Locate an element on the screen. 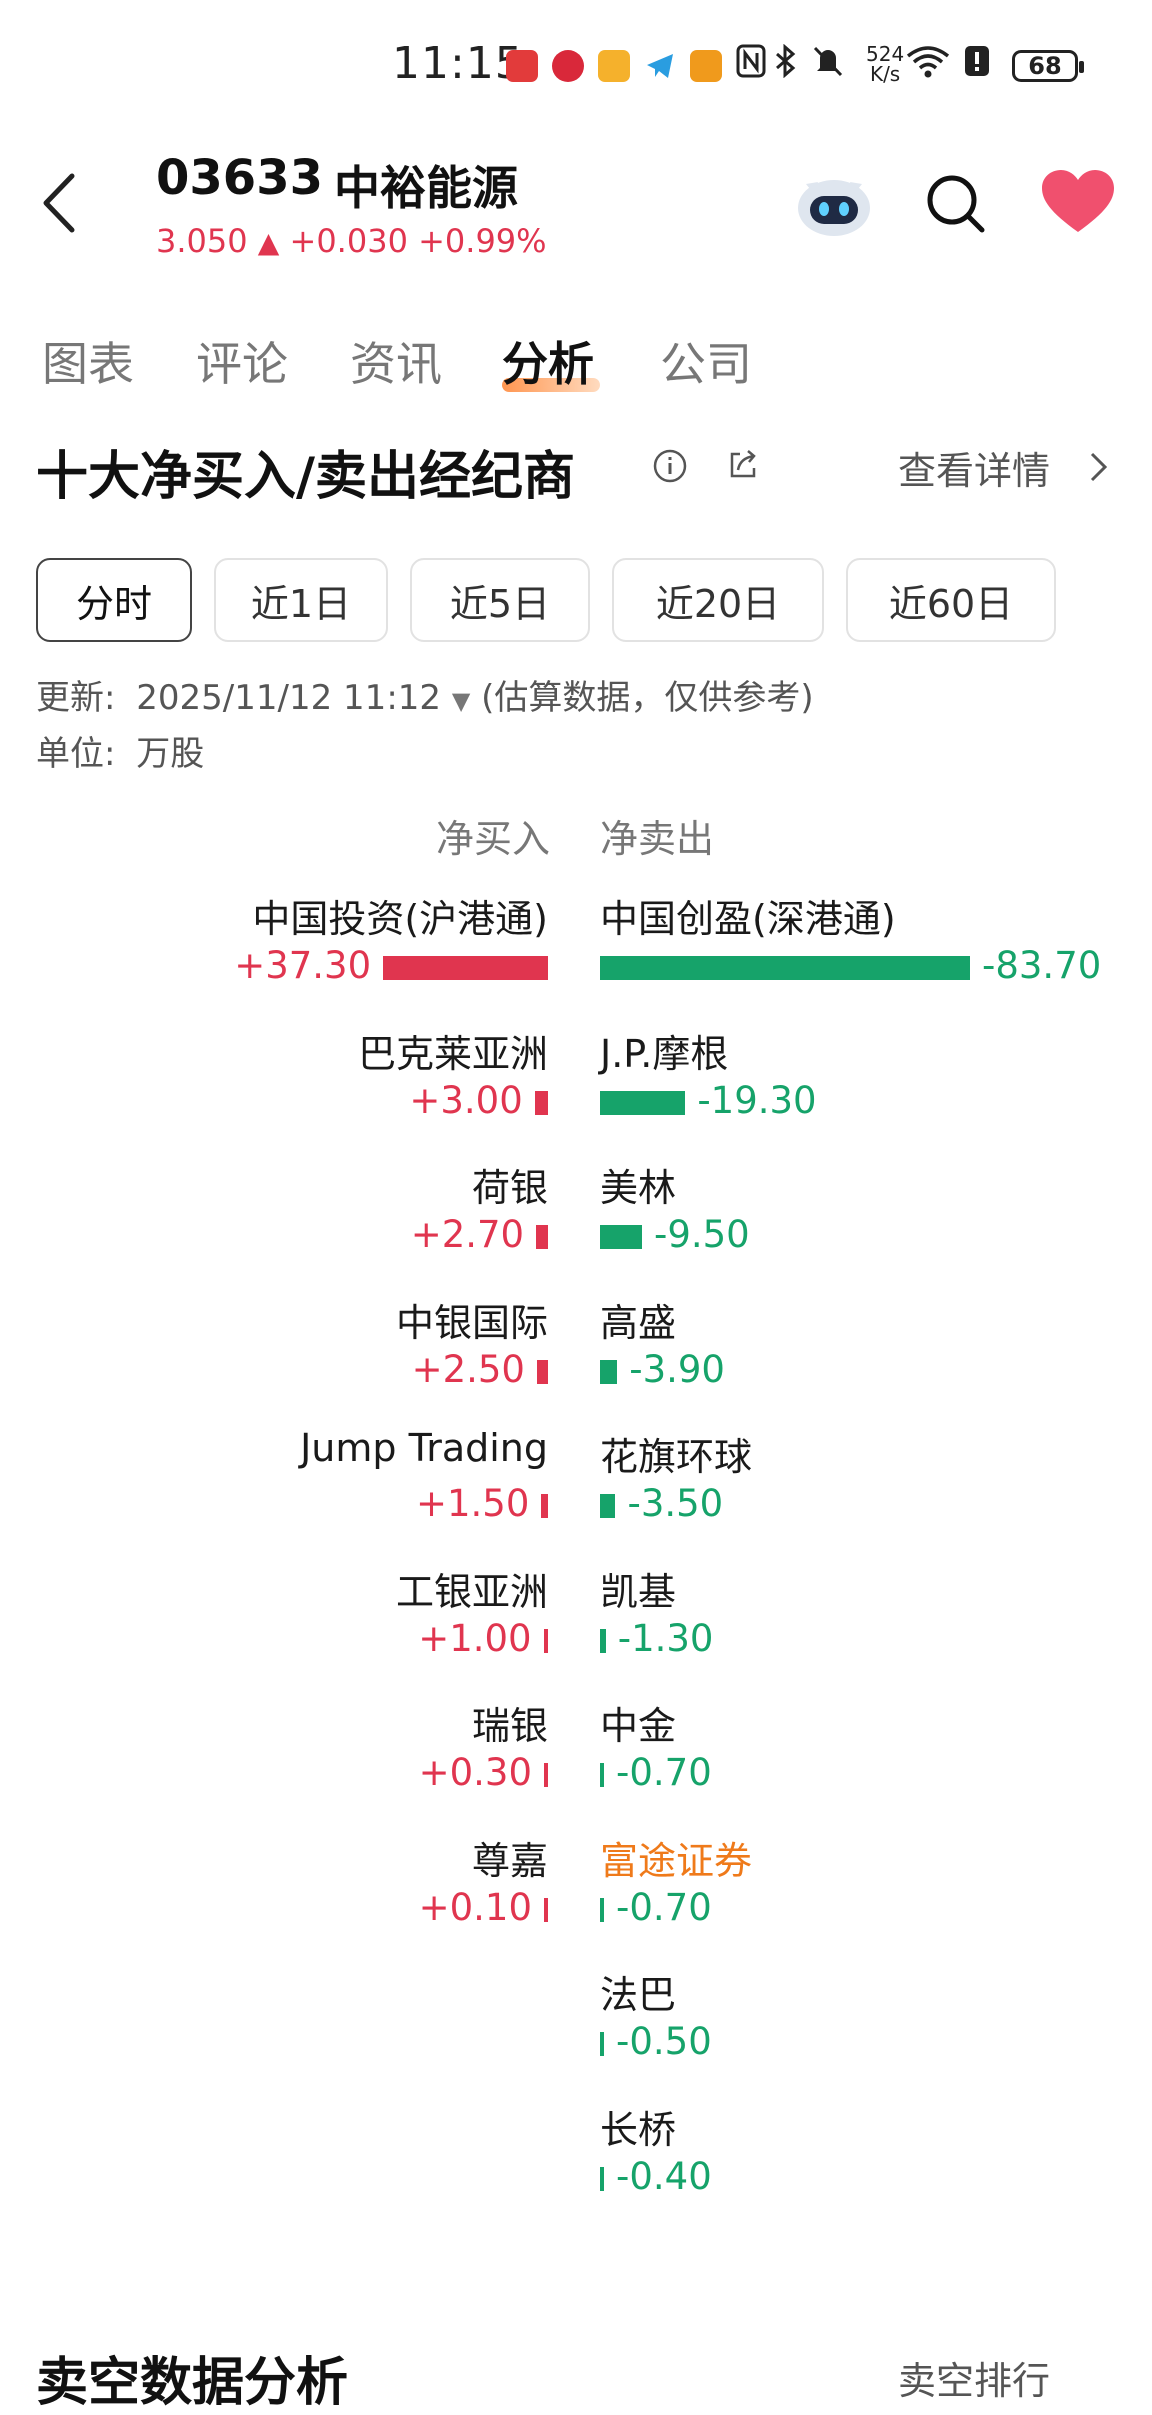 Image resolution: width=1152 pixels, height=2415 pixels. buy-value: +37.30 is located at coordinates (303, 965).